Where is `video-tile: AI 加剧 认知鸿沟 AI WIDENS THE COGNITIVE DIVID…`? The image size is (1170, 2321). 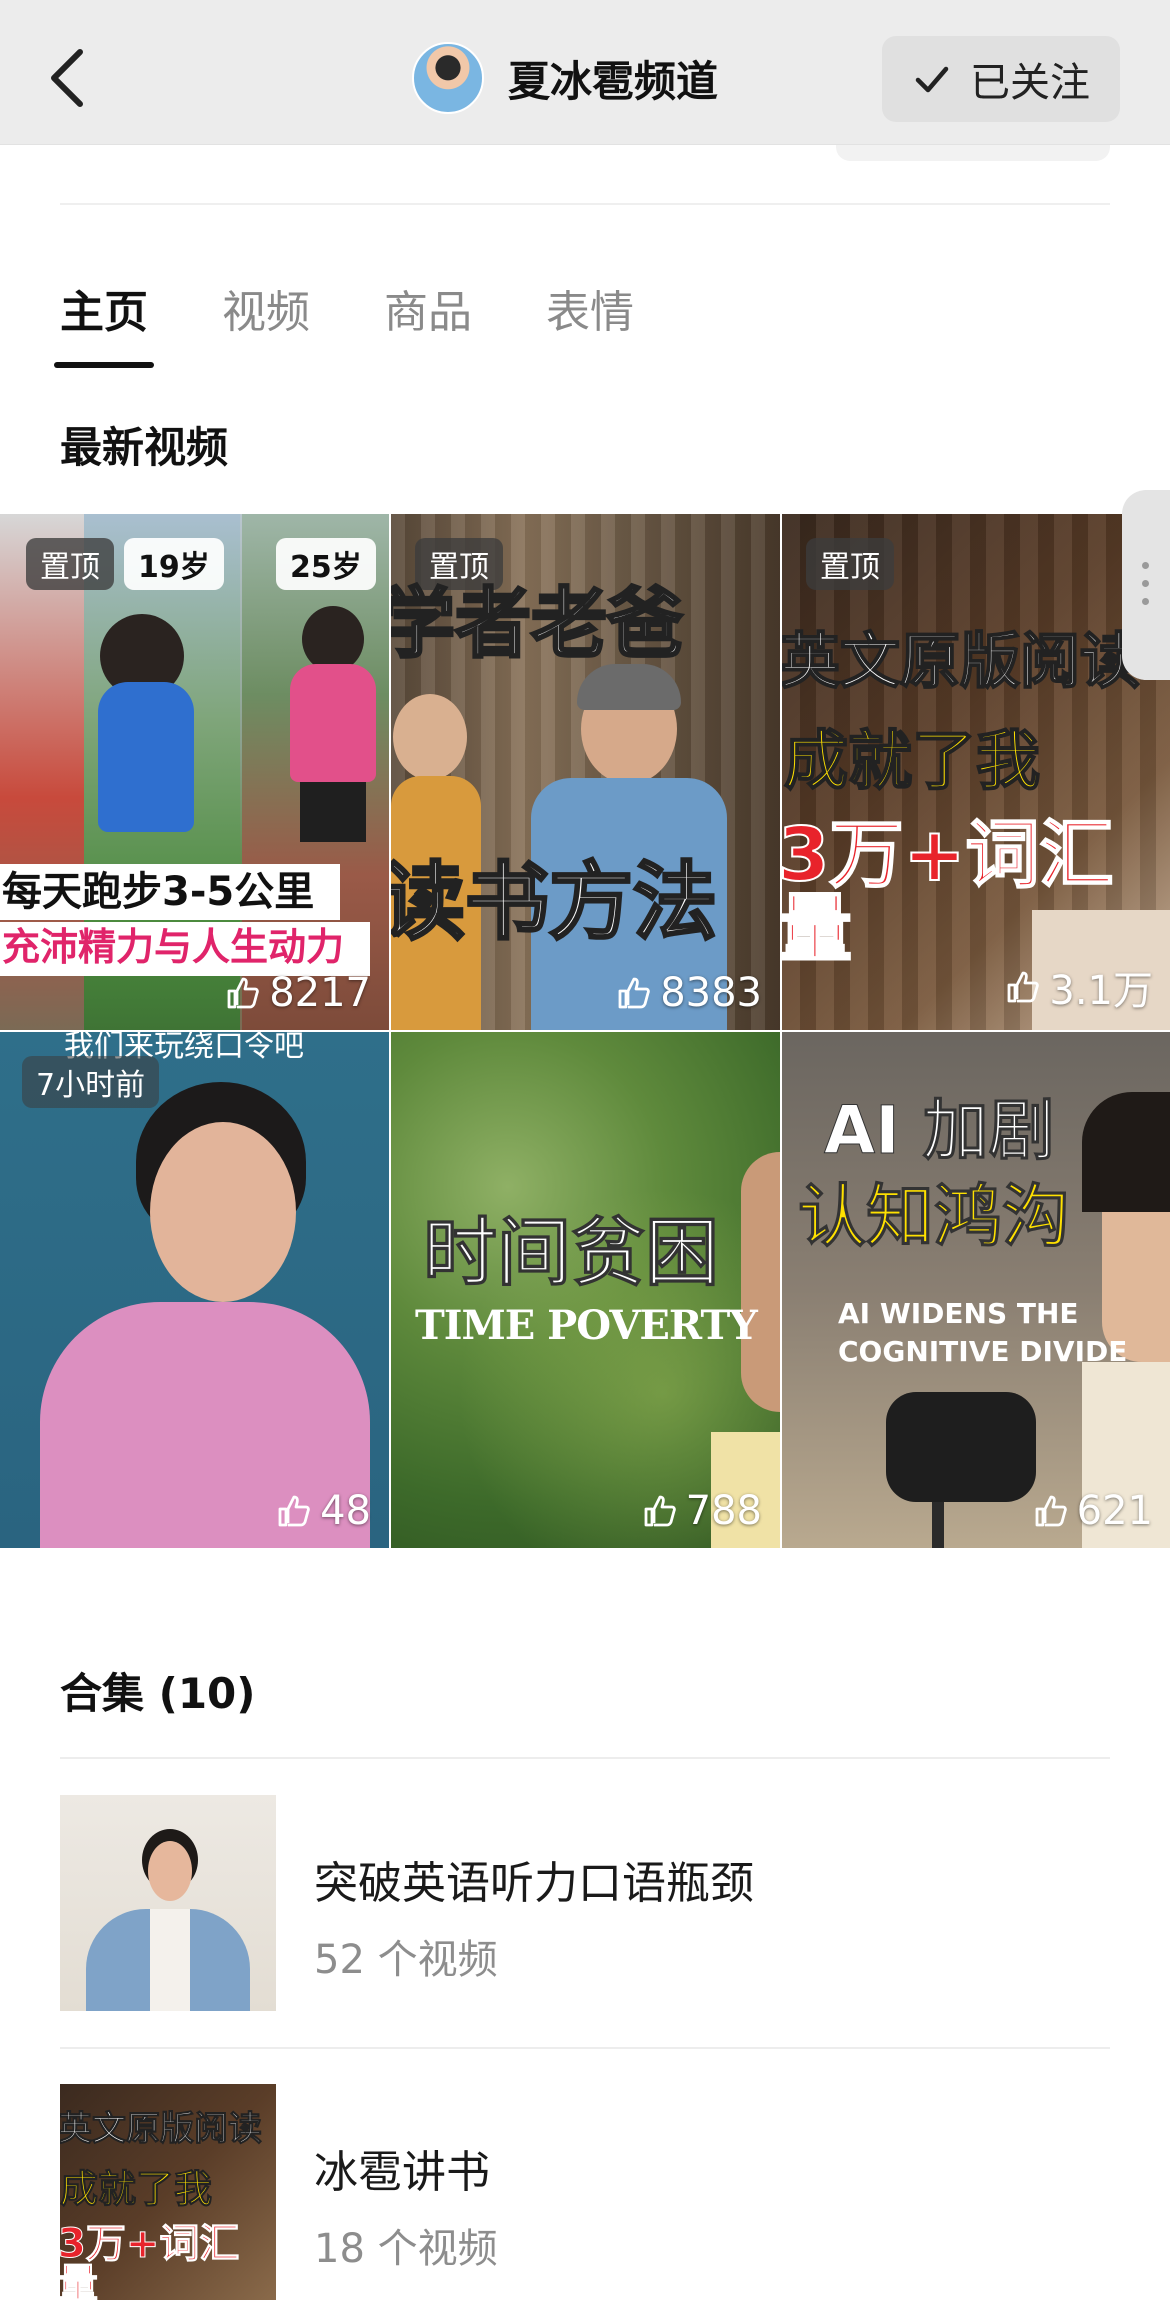
video-tile: AI 加剧 认知鸿沟 AI WIDENS THE COGNITIVE DIVID… is located at coordinates (976, 1290).